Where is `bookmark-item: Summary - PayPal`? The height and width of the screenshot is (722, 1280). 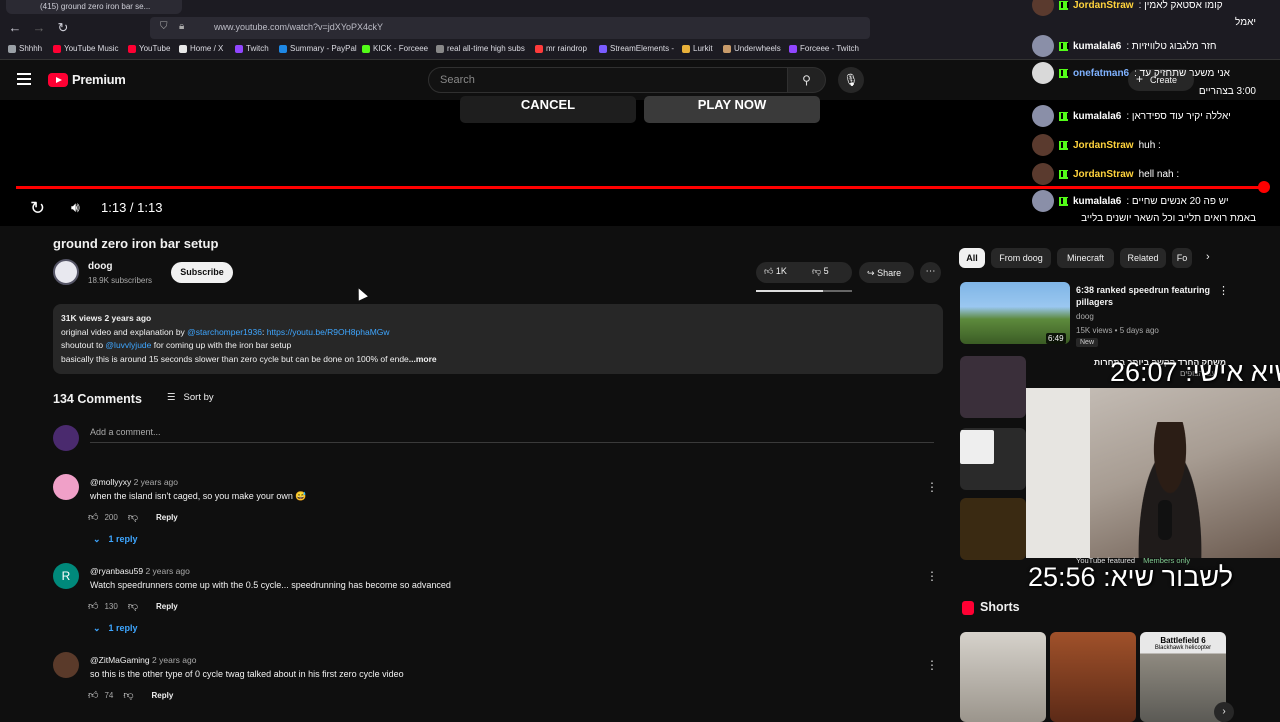
bookmark-item: Summary - PayPal is located at coordinates (318, 48).